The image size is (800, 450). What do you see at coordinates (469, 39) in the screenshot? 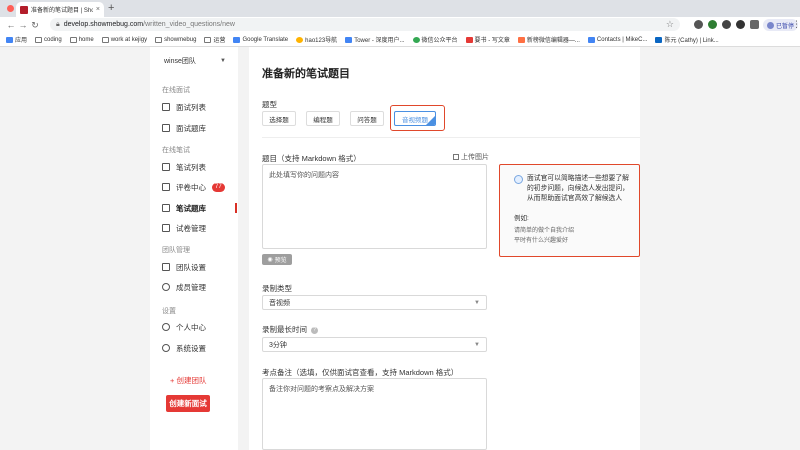
I see `jianshu-icon` at bounding box center [469, 39].